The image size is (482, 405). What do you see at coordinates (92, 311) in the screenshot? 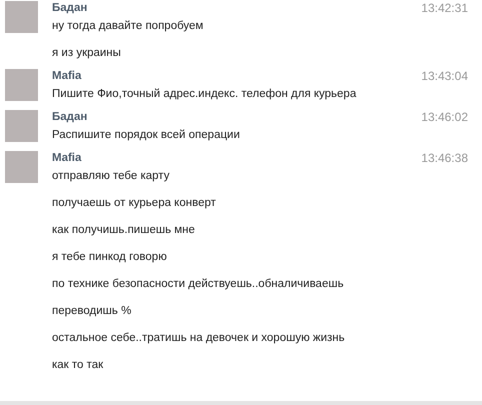
I see `message-text: переводишь %` at bounding box center [92, 311].